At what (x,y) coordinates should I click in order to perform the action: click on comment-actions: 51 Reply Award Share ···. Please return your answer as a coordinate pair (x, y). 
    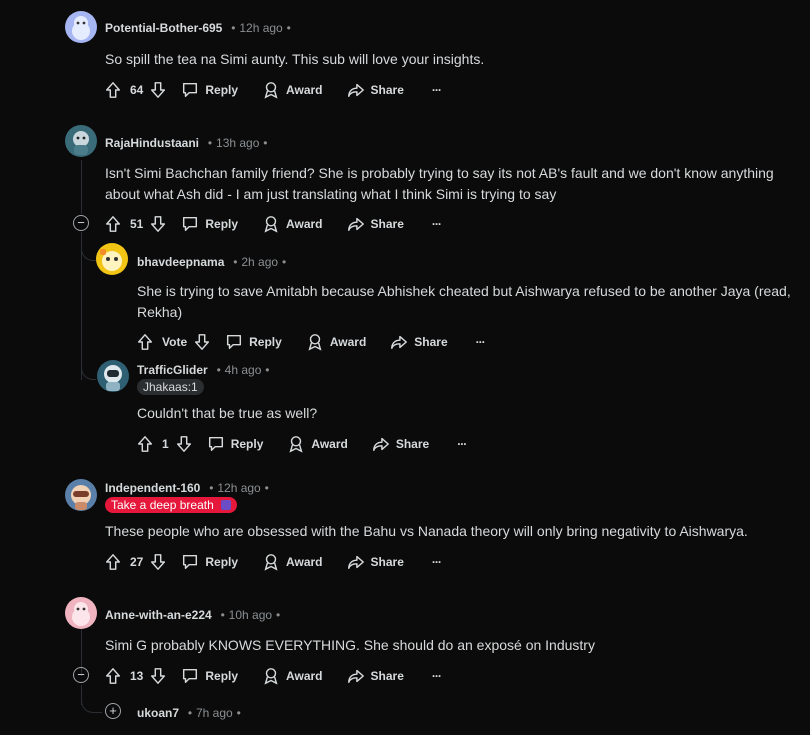
    Looking at the image, I should click on (273, 224).